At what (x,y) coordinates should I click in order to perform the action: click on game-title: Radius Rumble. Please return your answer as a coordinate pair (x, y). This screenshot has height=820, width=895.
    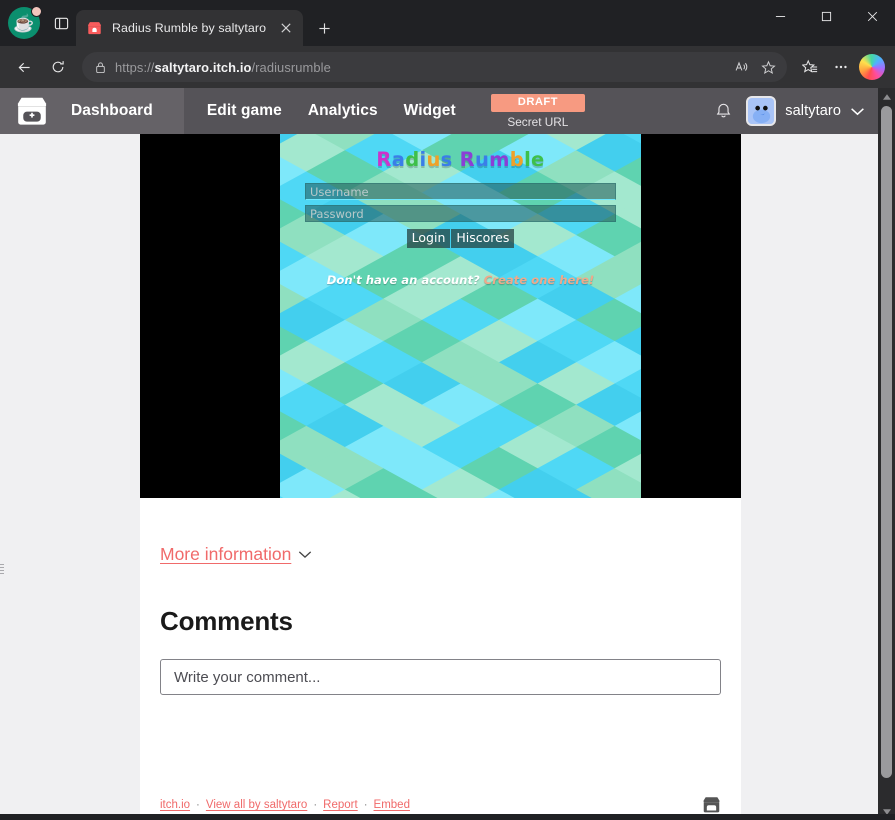
    Looking at the image, I should click on (460, 159).